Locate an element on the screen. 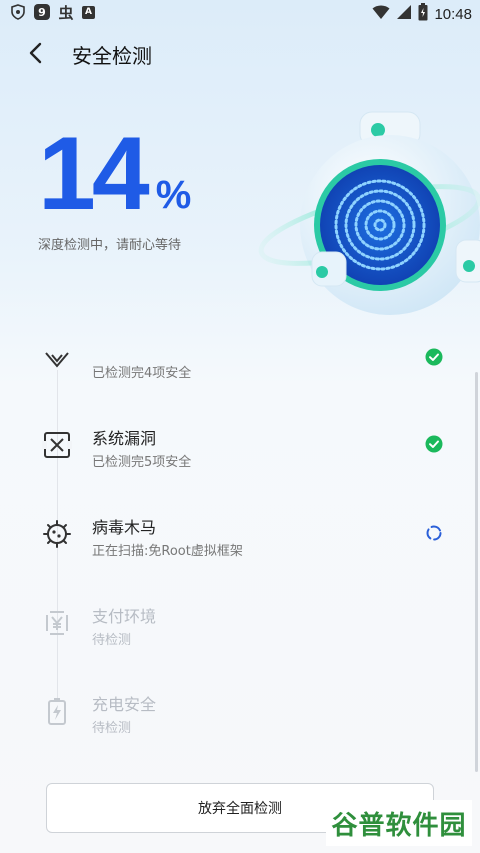 The height and width of the screenshot is (853, 480). progress-value: 14 is located at coordinates (94, 174).